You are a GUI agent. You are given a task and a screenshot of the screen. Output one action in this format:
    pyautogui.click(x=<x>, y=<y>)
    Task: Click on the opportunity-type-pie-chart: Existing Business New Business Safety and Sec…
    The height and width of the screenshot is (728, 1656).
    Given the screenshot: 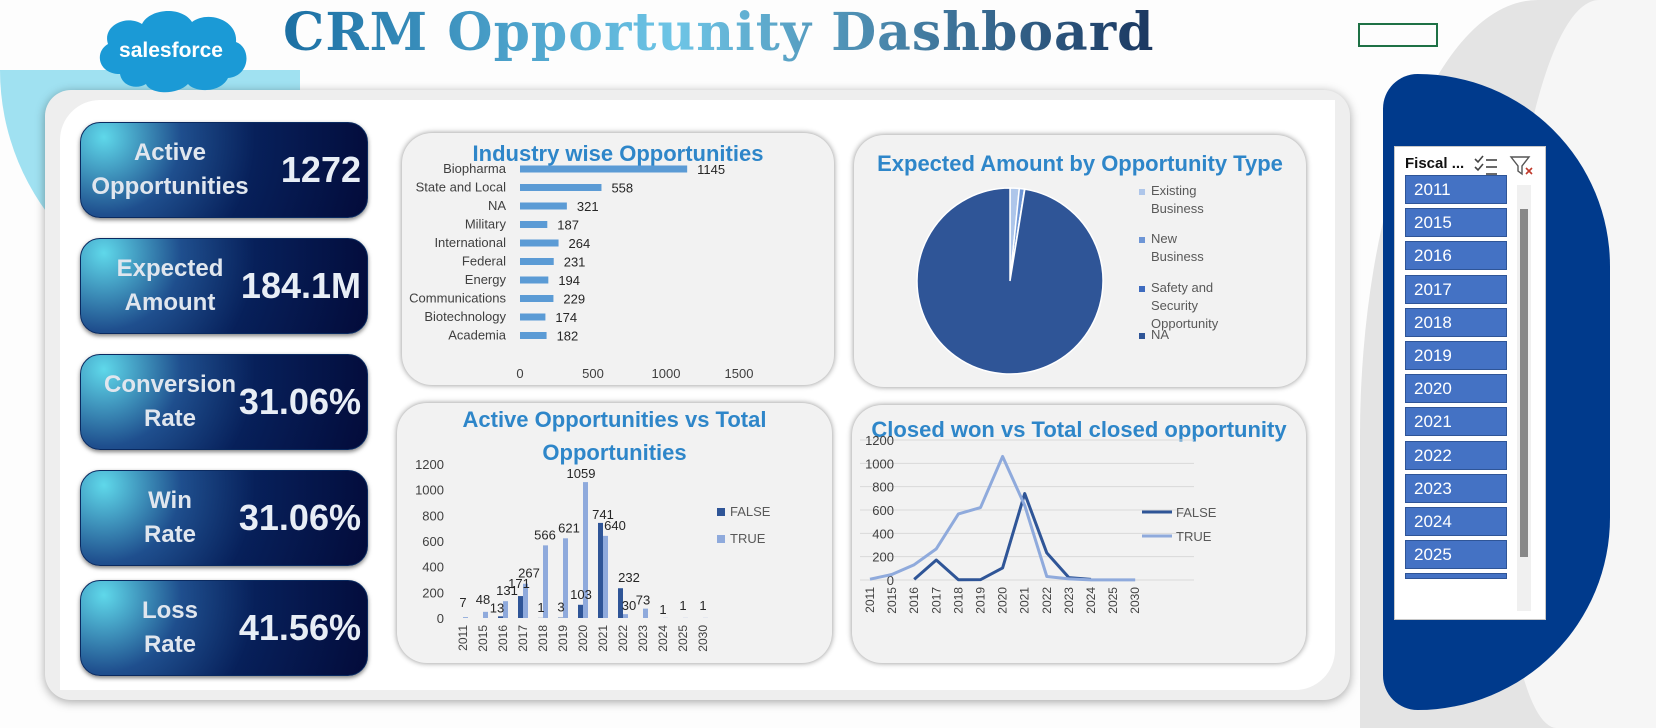 What is the action you would take?
    pyautogui.click(x=1067, y=279)
    